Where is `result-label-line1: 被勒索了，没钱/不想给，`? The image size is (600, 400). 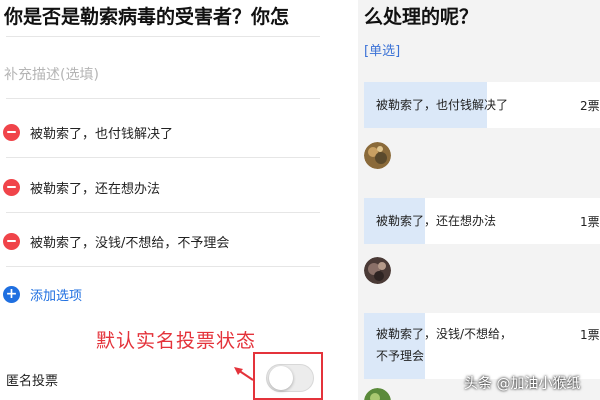
result-label-line1: 被勒索了，没钱/不想给， is located at coordinates (444, 334).